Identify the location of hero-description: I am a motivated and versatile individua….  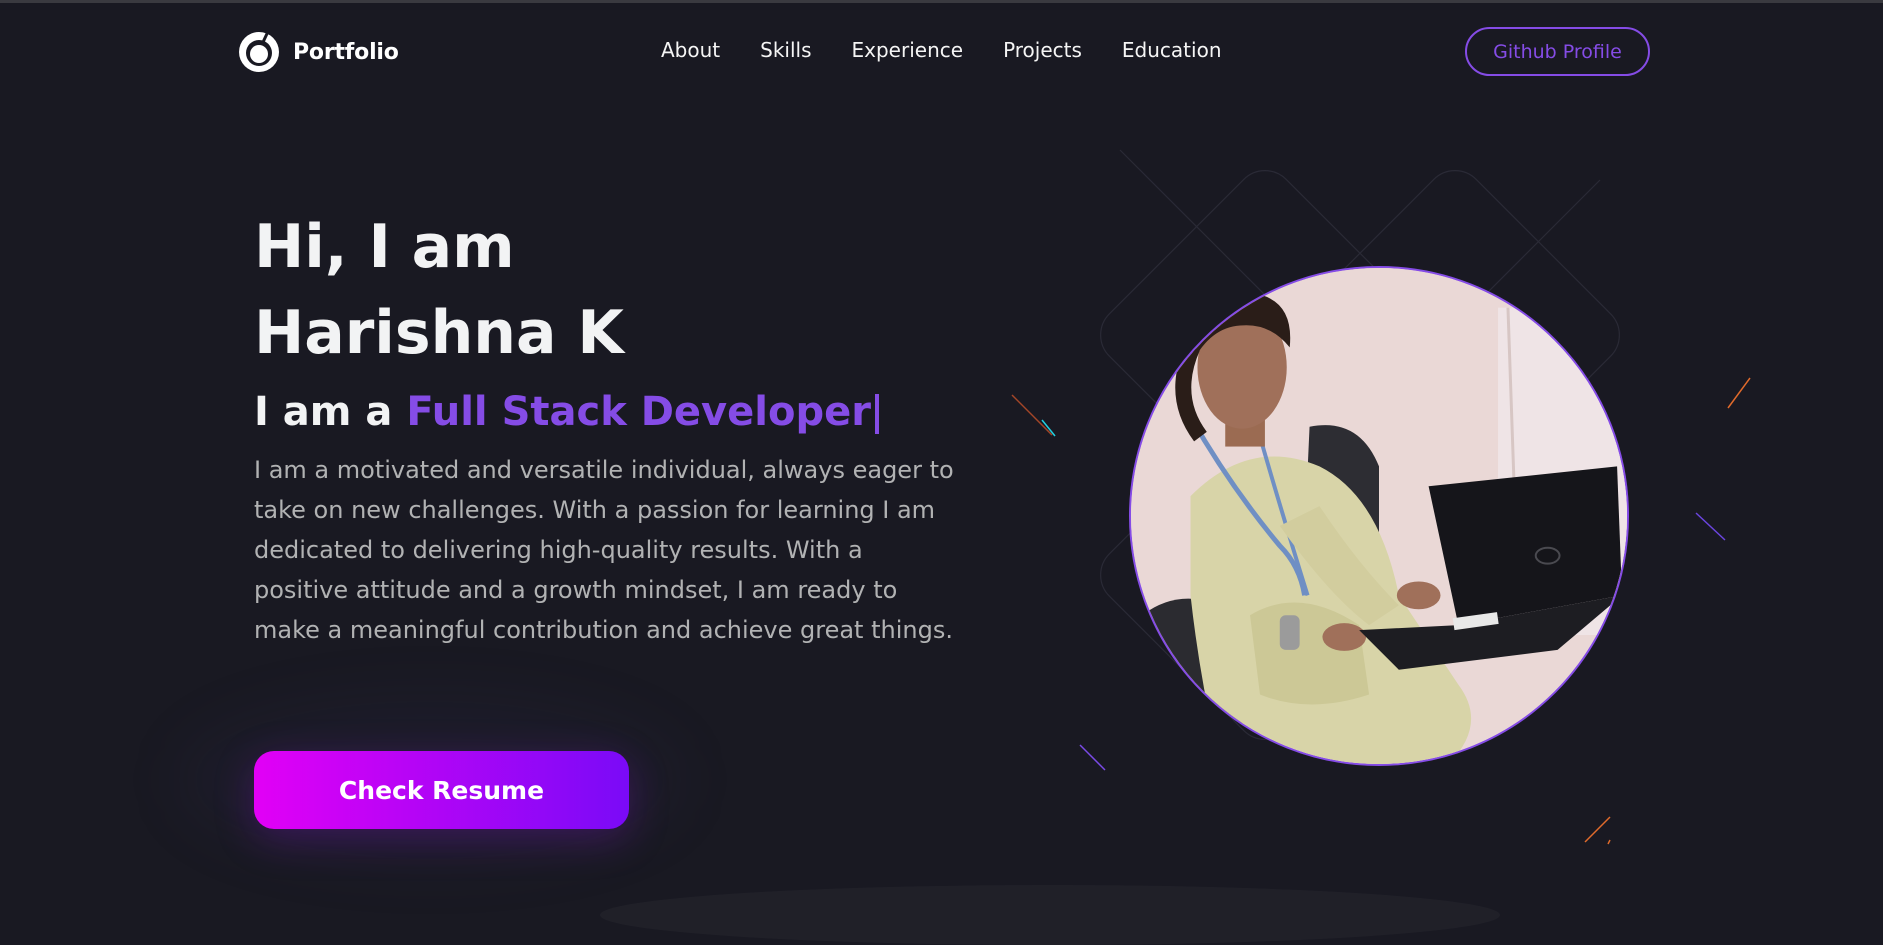
(604, 550).